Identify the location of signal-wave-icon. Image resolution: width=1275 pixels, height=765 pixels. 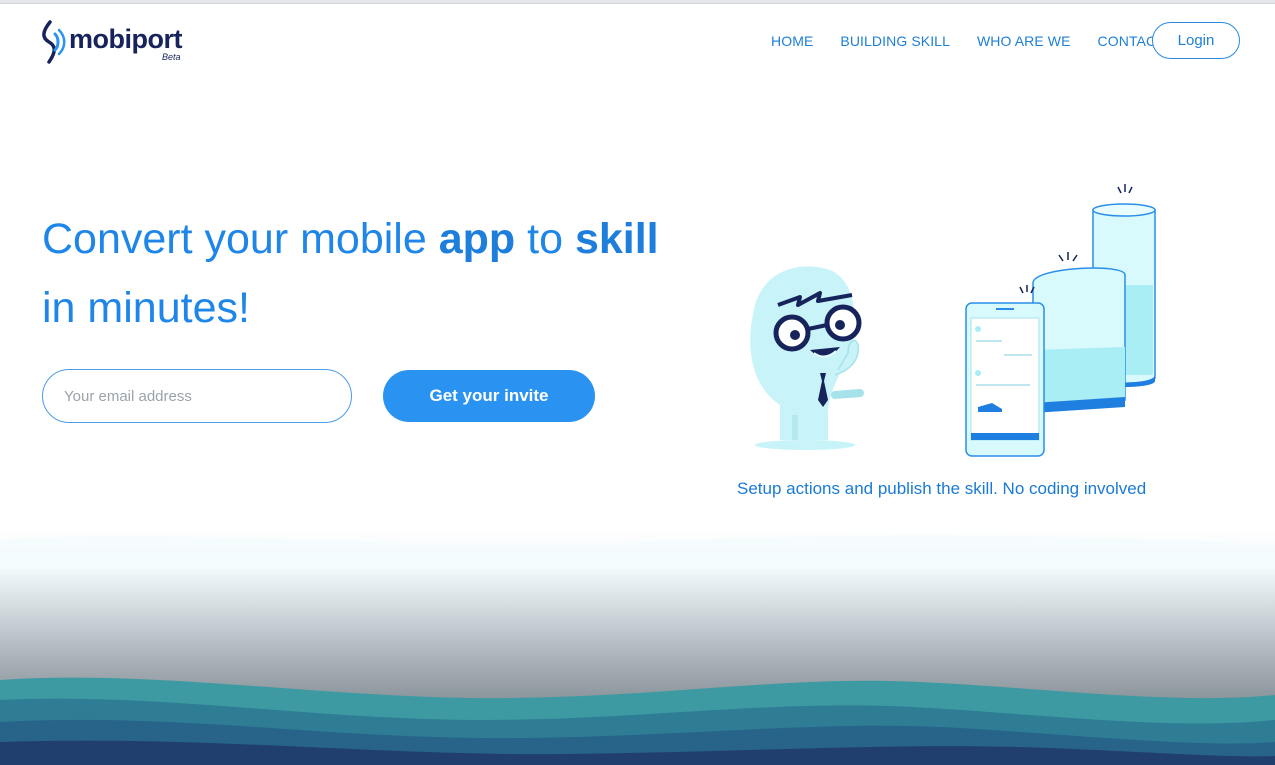
(54, 42).